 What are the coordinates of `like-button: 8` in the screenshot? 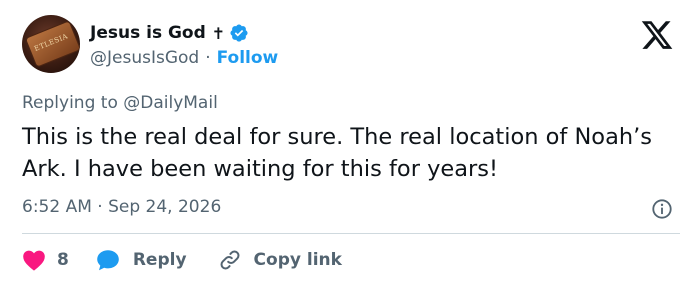 It's located at (45, 260).